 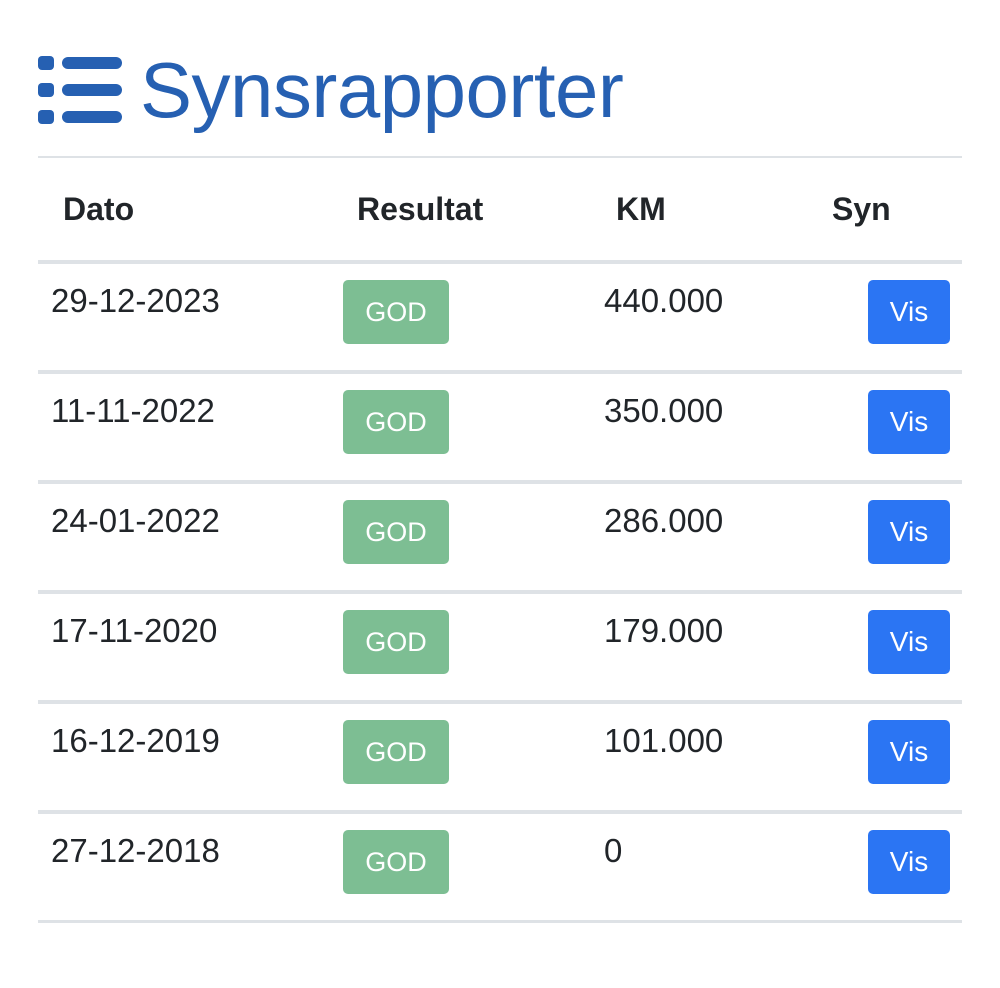 I want to click on cell-date: 16-12-2019, so click(x=135, y=740).